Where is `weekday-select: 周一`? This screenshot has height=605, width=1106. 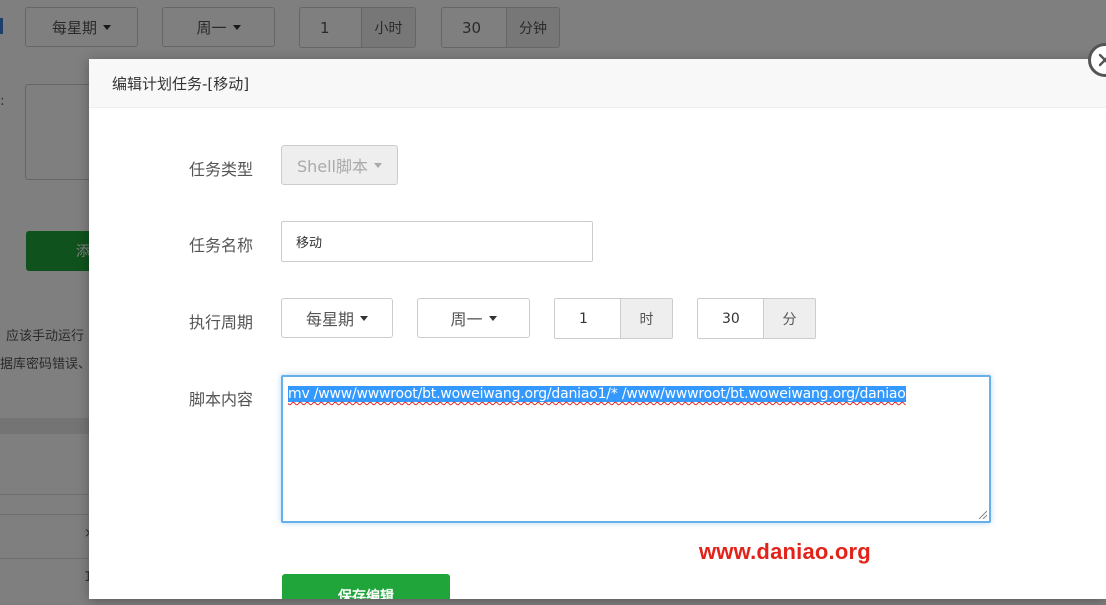
weekday-select: 周一 is located at coordinates (473, 318).